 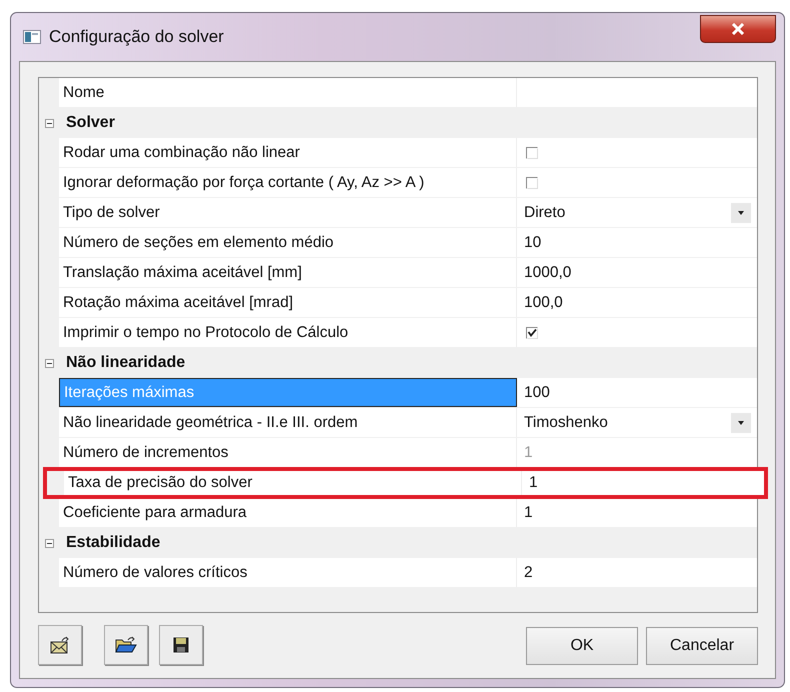 I want to click on value-text: 100,0, so click(x=543, y=303).